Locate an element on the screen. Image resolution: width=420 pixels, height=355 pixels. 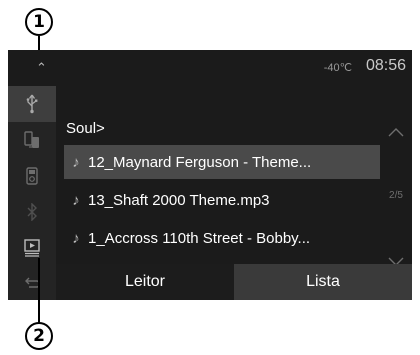
ipod-icon is located at coordinates (32, 176).